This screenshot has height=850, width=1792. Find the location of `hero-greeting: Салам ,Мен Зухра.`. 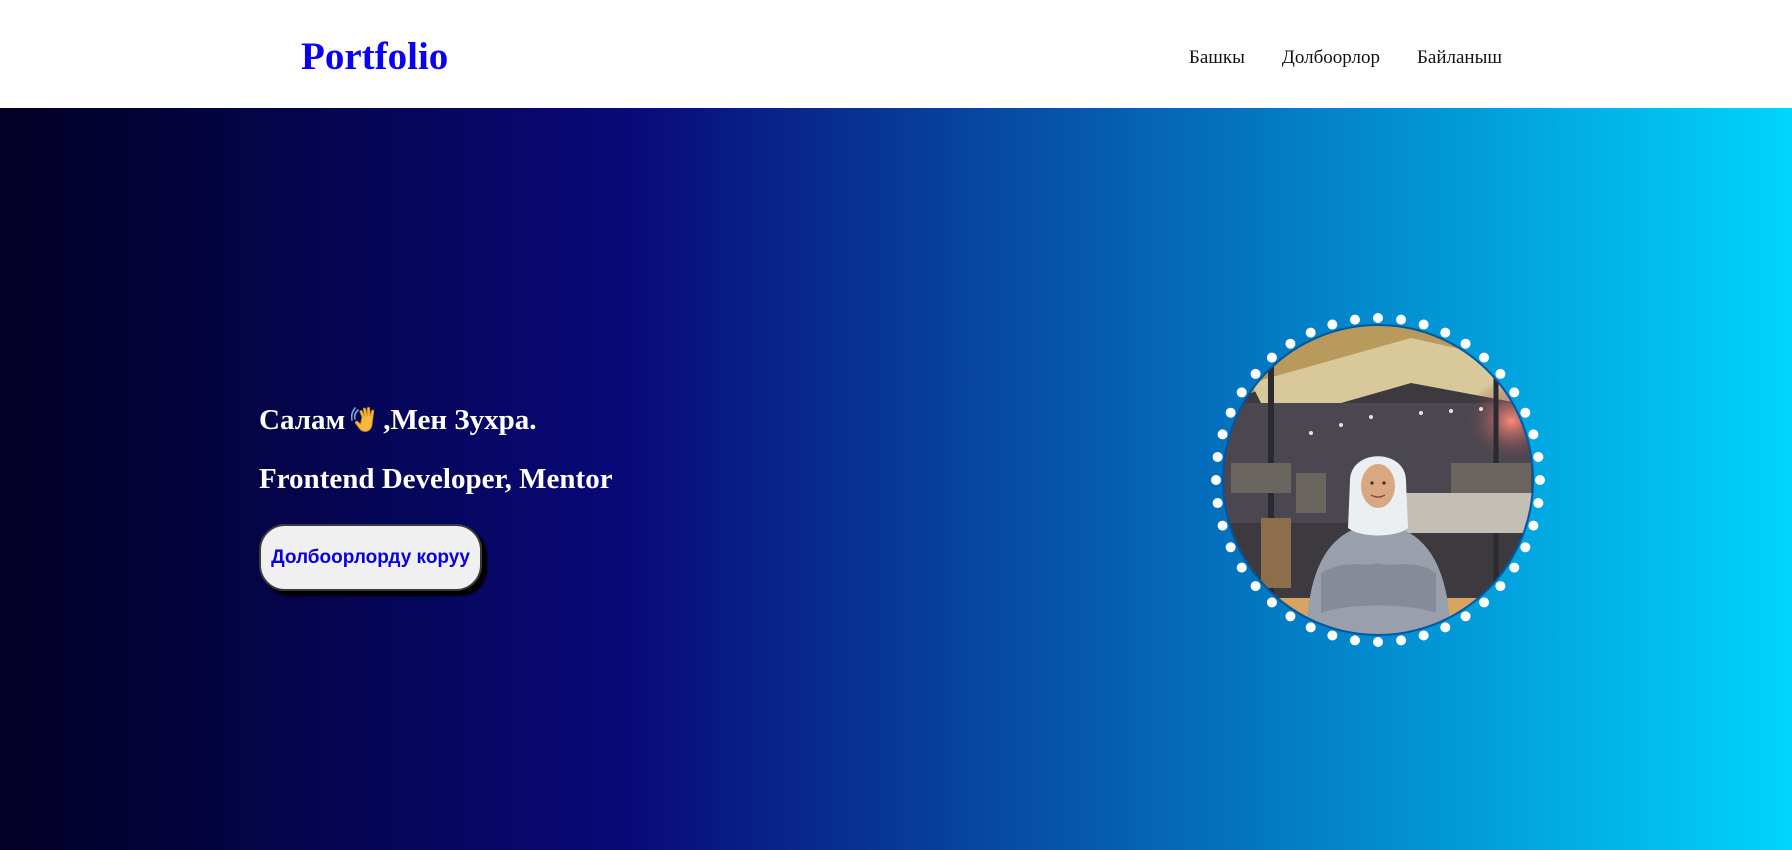

hero-greeting: Салам ,Мен Зухра. is located at coordinates (398, 420).